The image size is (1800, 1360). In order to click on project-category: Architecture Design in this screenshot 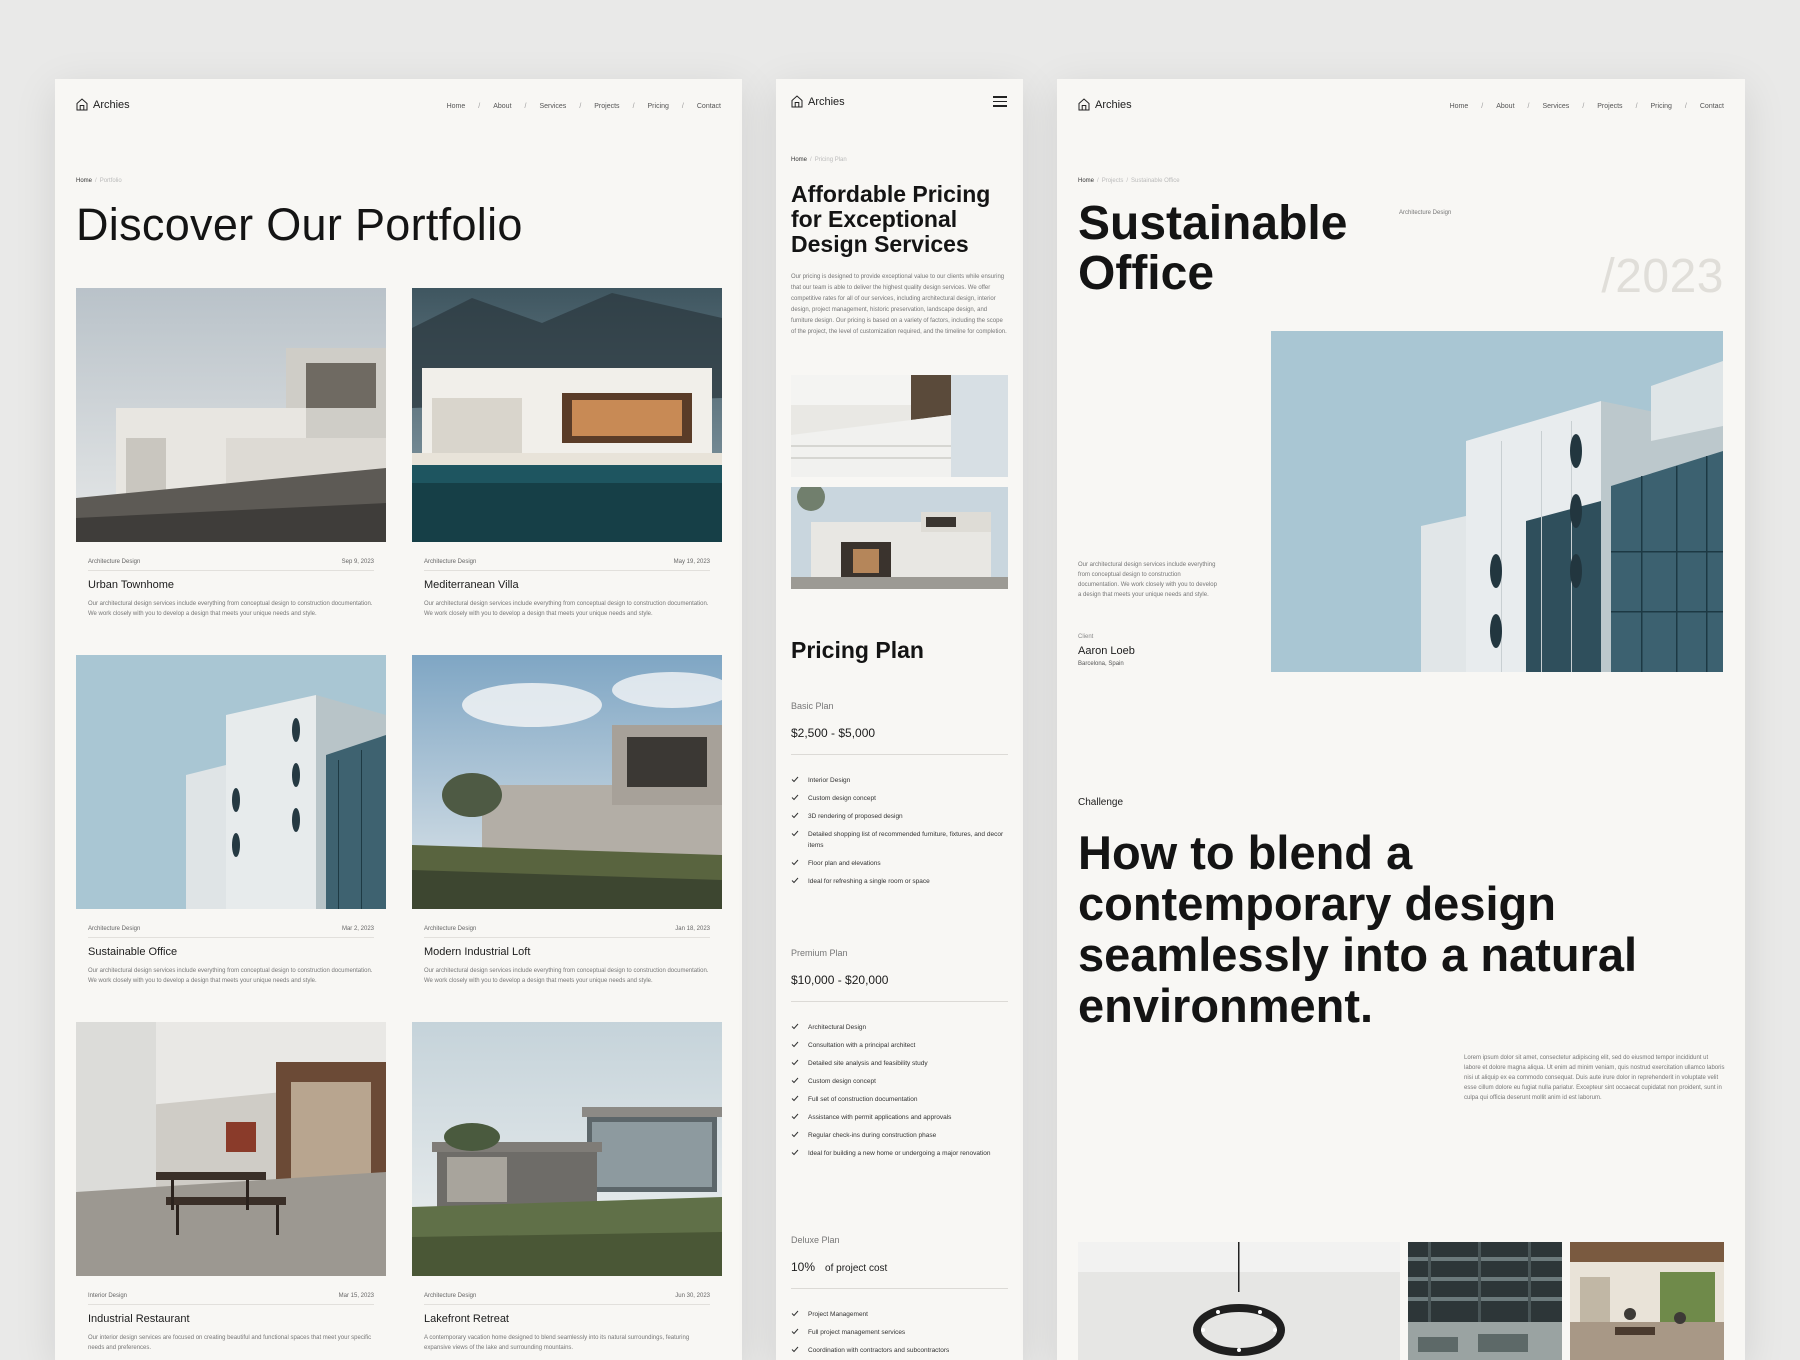, I will do `click(1425, 213)`.